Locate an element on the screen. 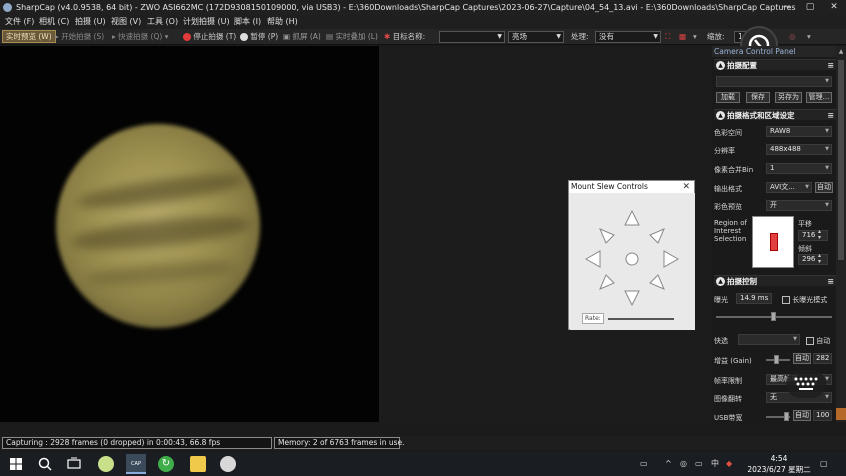 This screenshot has width=846, height=476. close-window-button: ✕ is located at coordinates (834, 7).